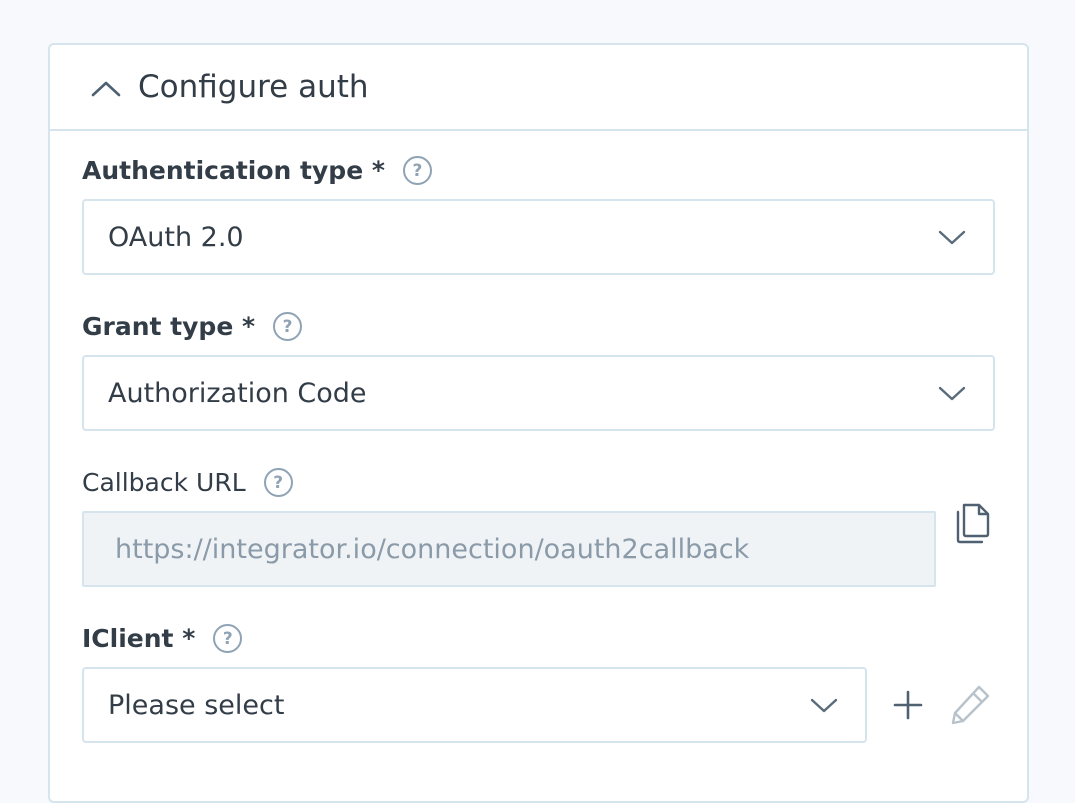 The height and width of the screenshot is (803, 1075). Describe the element at coordinates (168, 326) in the screenshot. I see `grant-type-label-text: Grant type *` at that location.